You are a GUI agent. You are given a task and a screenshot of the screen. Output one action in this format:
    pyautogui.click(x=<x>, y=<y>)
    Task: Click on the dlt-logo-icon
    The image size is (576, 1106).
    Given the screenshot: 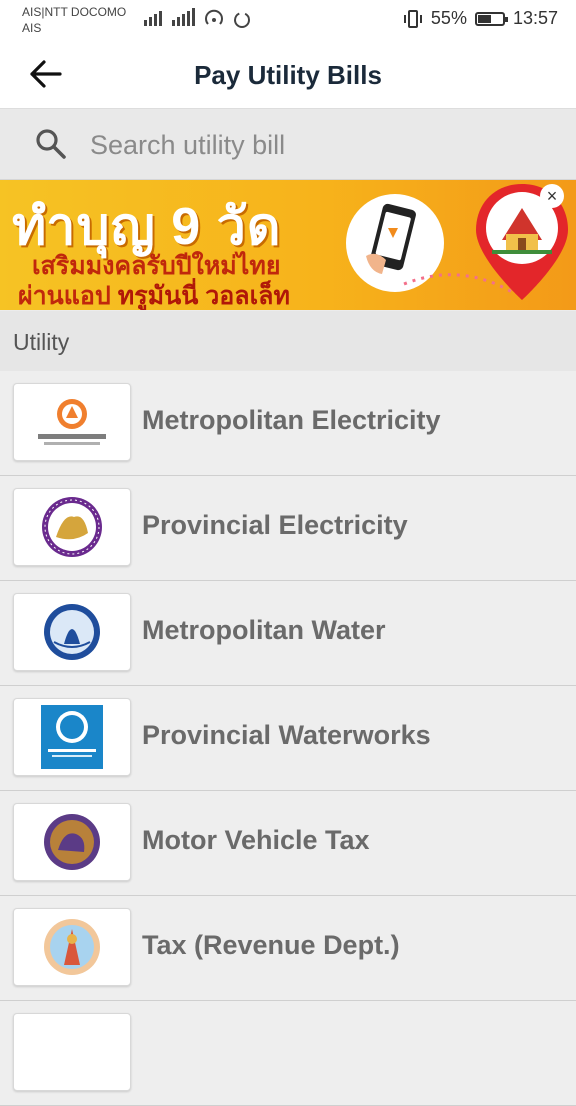 What is the action you would take?
    pyautogui.click(x=72, y=842)
    